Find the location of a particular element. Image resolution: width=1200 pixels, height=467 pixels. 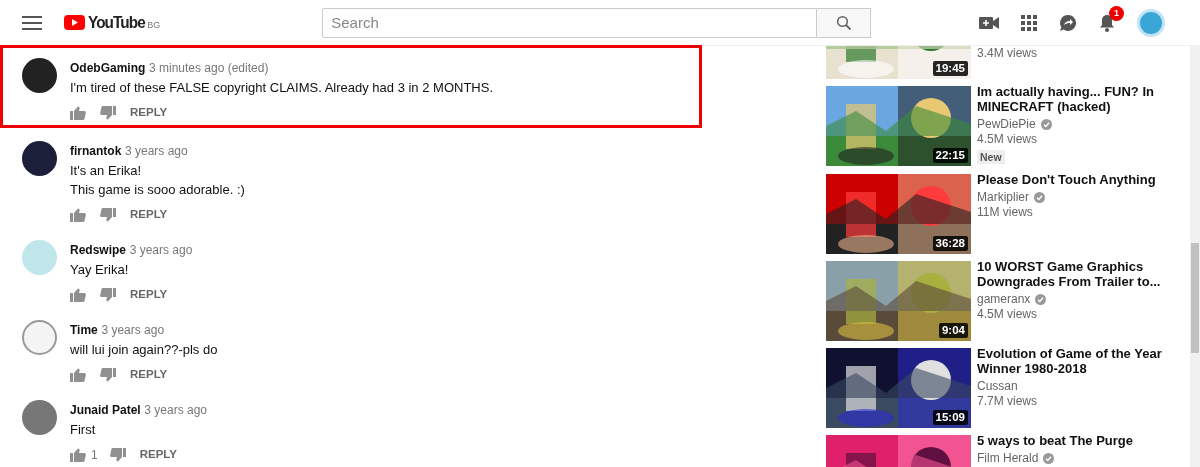

view-count: 3.4M views is located at coordinates (1007, 53).